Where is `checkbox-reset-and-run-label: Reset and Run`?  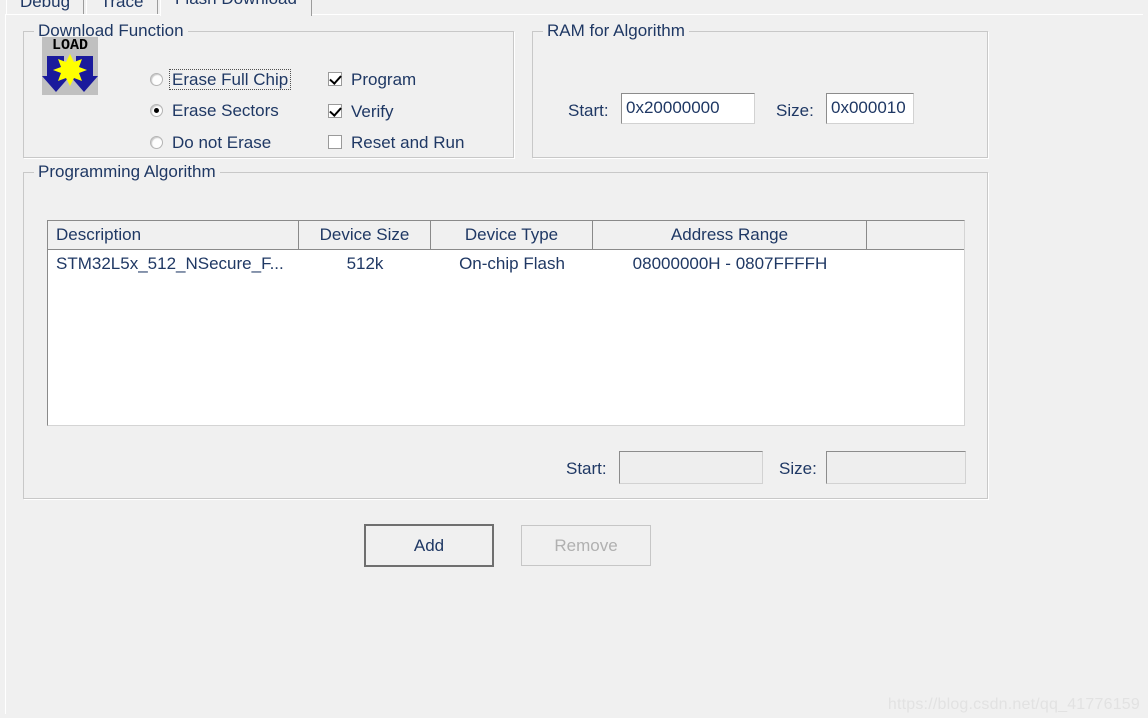 checkbox-reset-and-run-label: Reset and Run is located at coordinates (408, 142).